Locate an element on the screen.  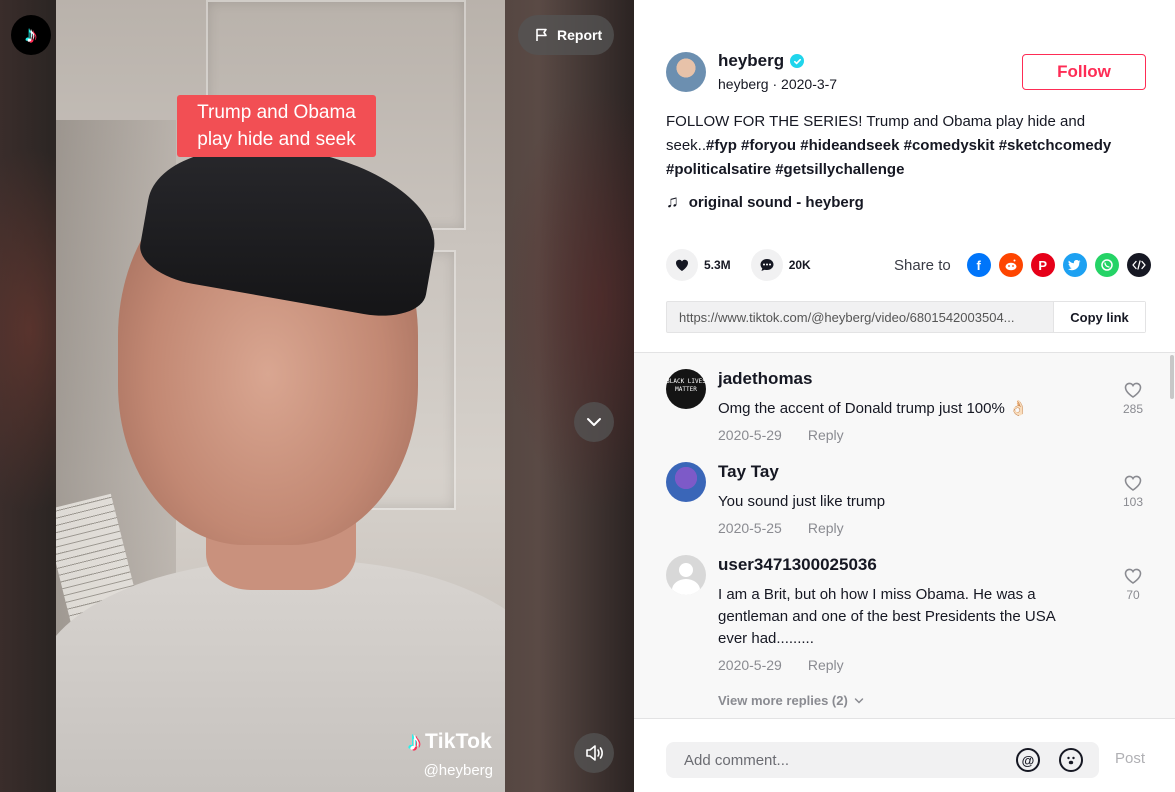
view-more-replies-button: View more replies (2) is located at coordinates (791, 700).